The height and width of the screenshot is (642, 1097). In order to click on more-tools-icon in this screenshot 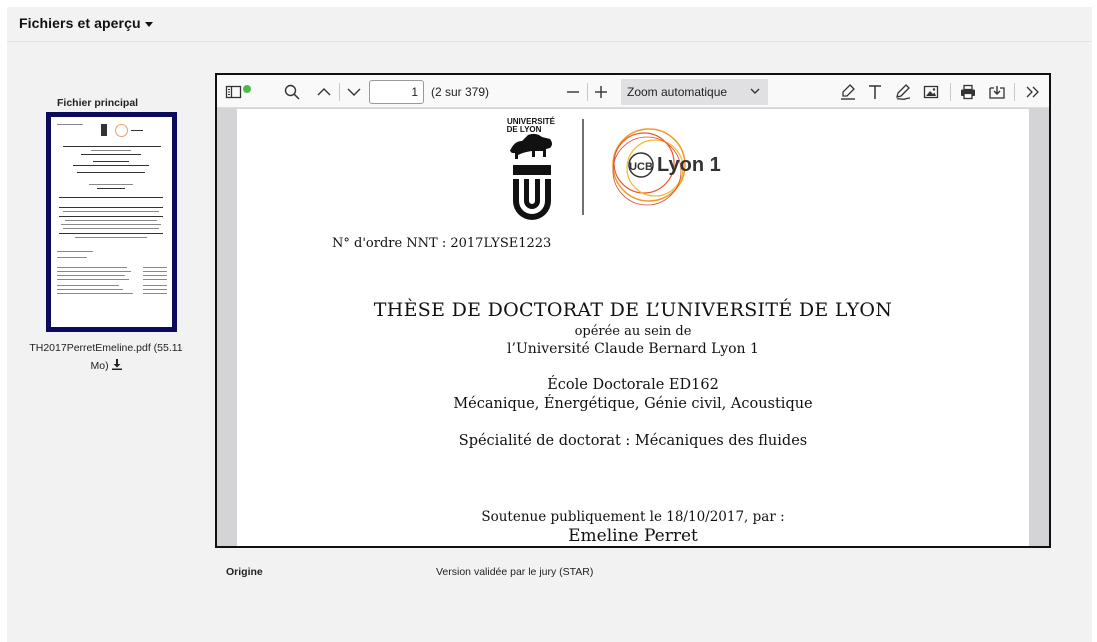, I will do `click(1033, 92)`.